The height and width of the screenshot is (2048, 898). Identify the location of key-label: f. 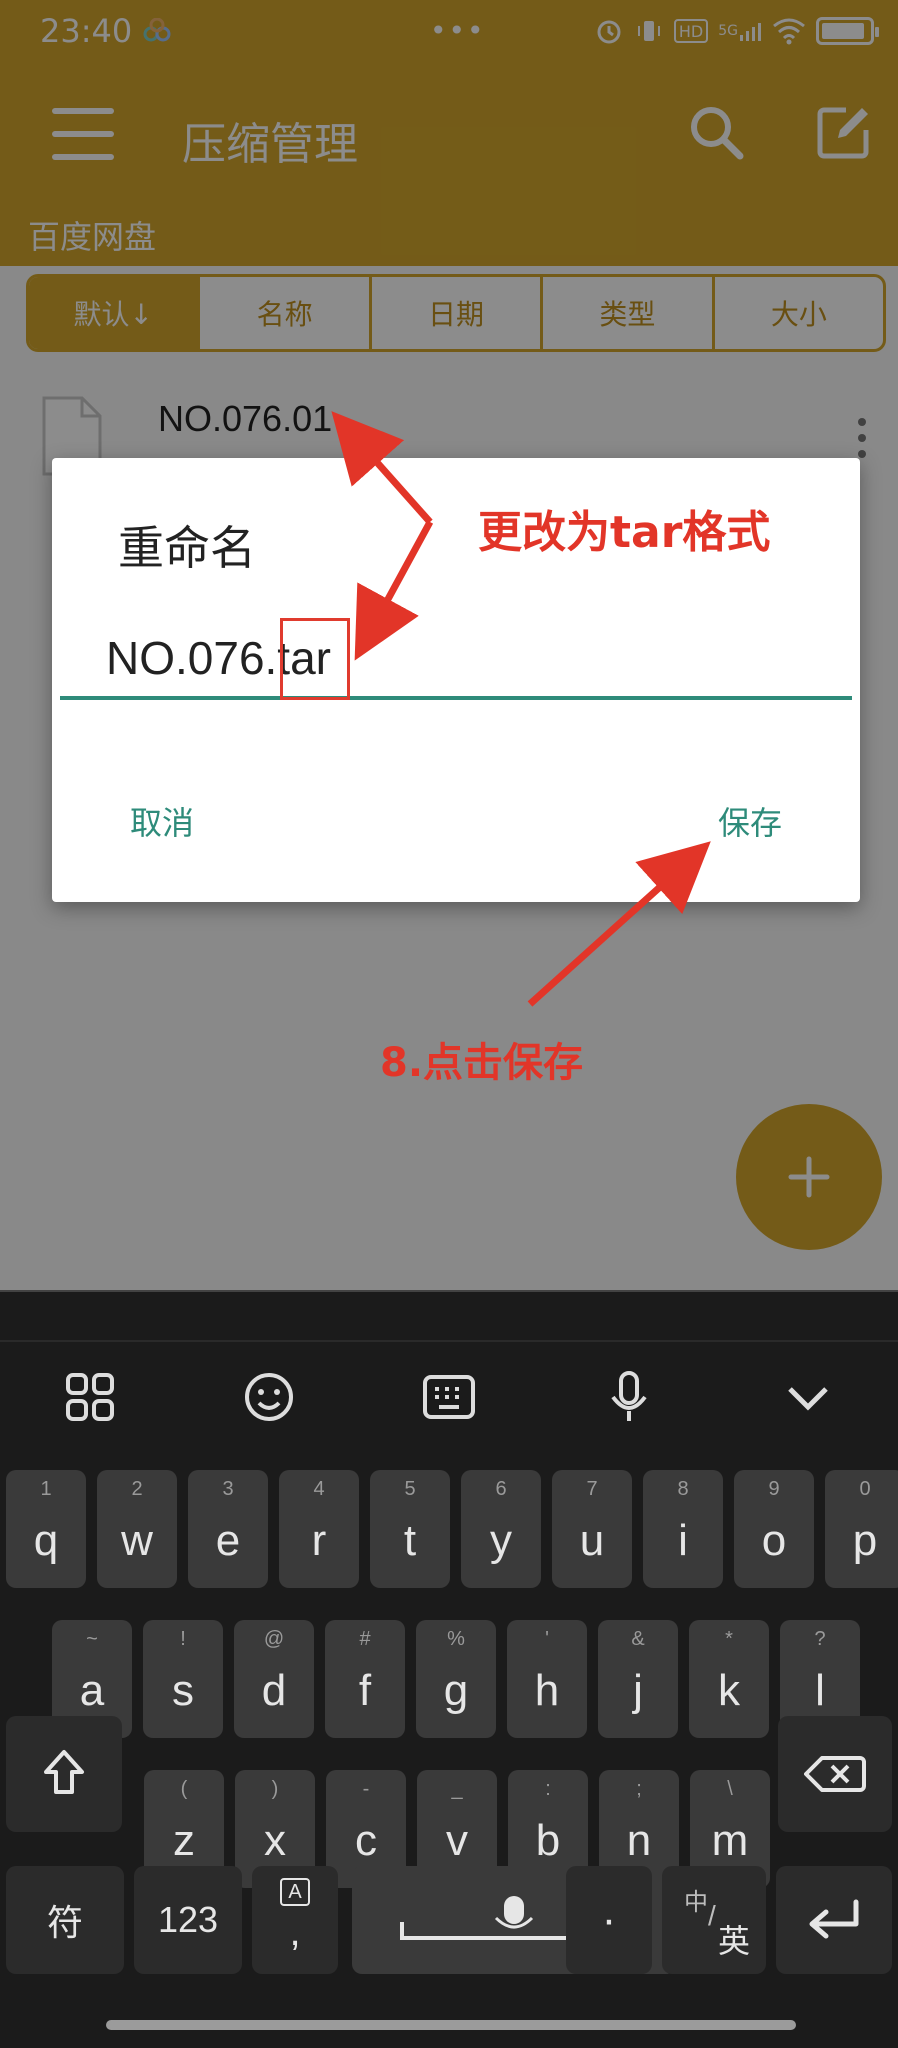
(365, 1690).